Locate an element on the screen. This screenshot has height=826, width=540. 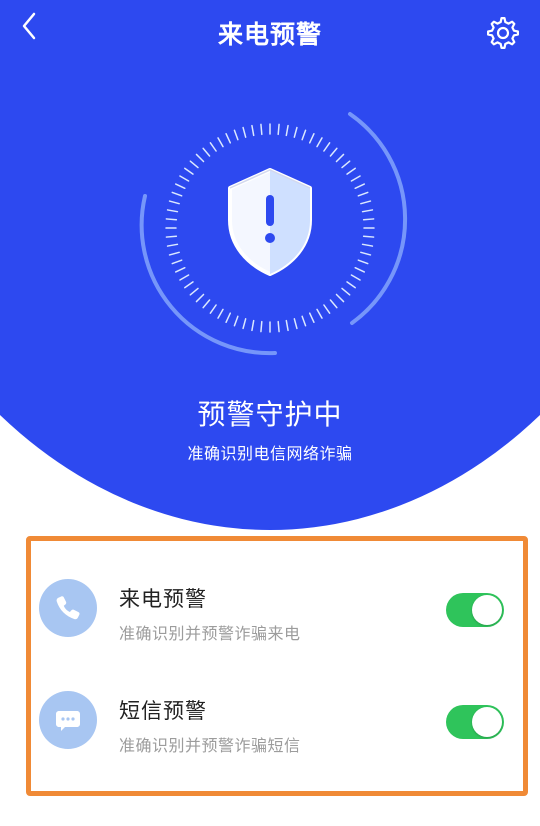
phone-icon-circle is located at coordinates (68, 608).